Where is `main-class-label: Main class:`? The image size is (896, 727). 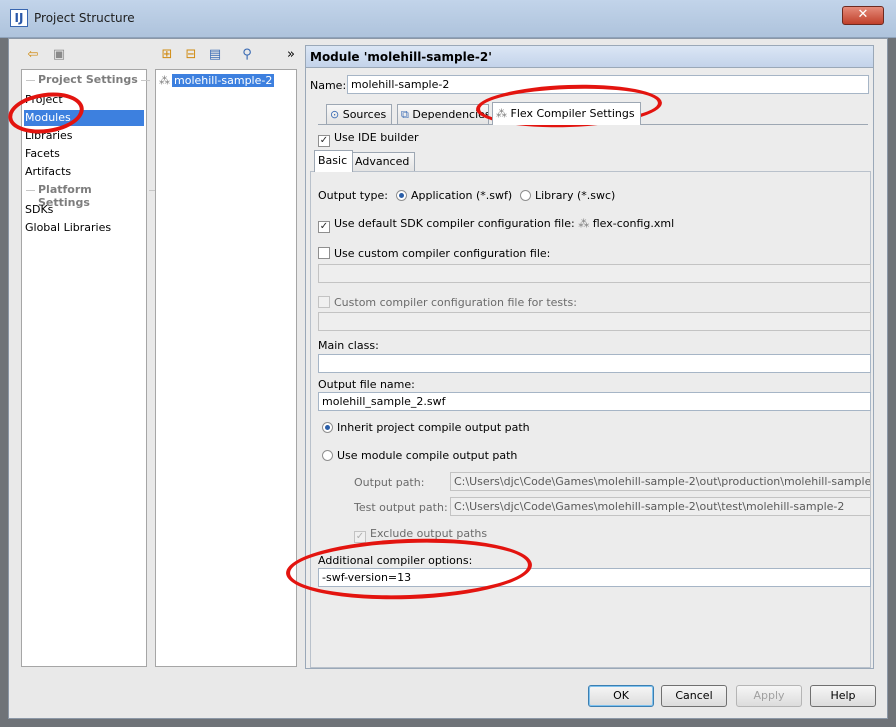 main-class-label: Main class: is located at coordinates (348, 345).